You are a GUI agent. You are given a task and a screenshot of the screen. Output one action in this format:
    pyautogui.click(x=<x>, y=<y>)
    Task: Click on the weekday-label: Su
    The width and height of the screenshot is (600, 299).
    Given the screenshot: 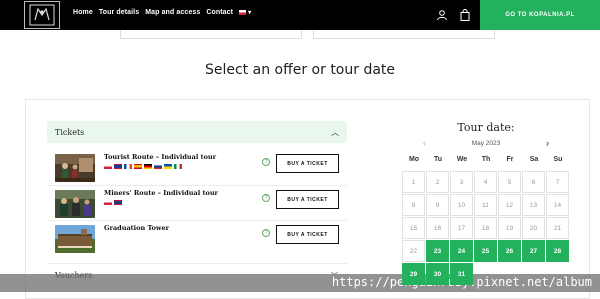 What is the action you would take?
    pyautogui.click(x=558, y=159)
    